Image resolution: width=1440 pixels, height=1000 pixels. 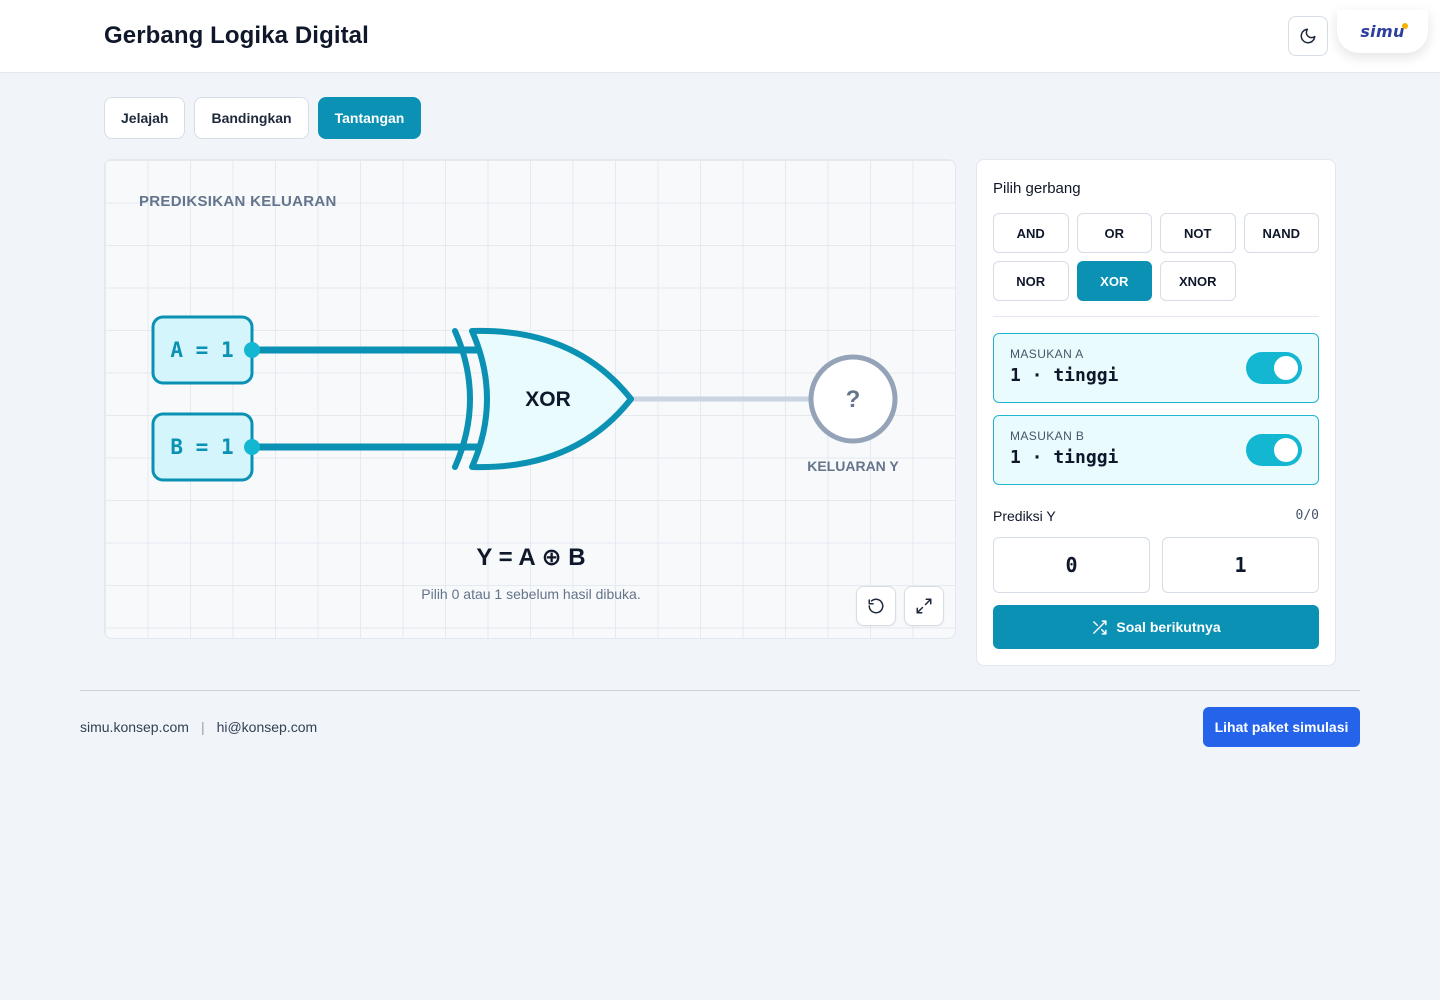 What do you see at coordinates (1071, 565) in the screenshot?
I see `predict-zero-button: 0` at bounding box center [1071, 565].